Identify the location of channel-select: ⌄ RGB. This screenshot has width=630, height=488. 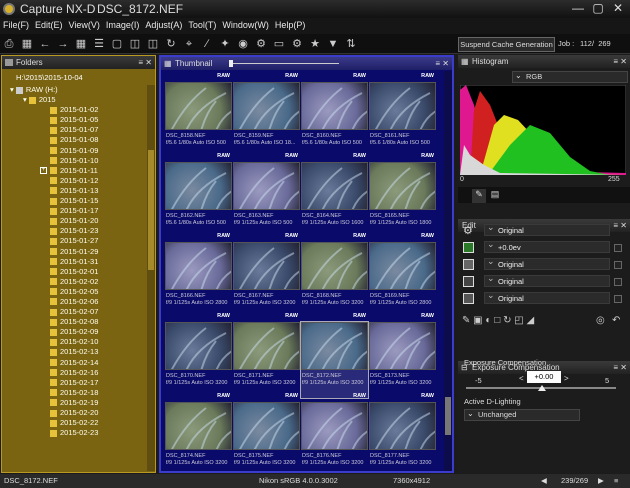
(570, 77).